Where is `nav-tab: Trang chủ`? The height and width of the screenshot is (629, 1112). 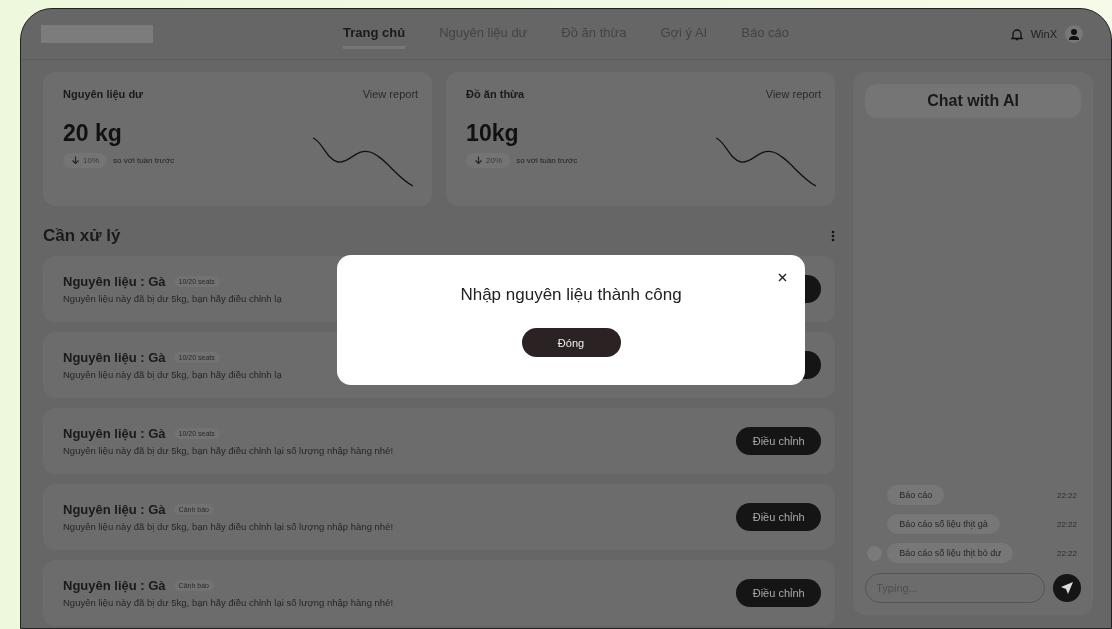 nav-tab: Trang chủ is located at coordinates (374, 34).